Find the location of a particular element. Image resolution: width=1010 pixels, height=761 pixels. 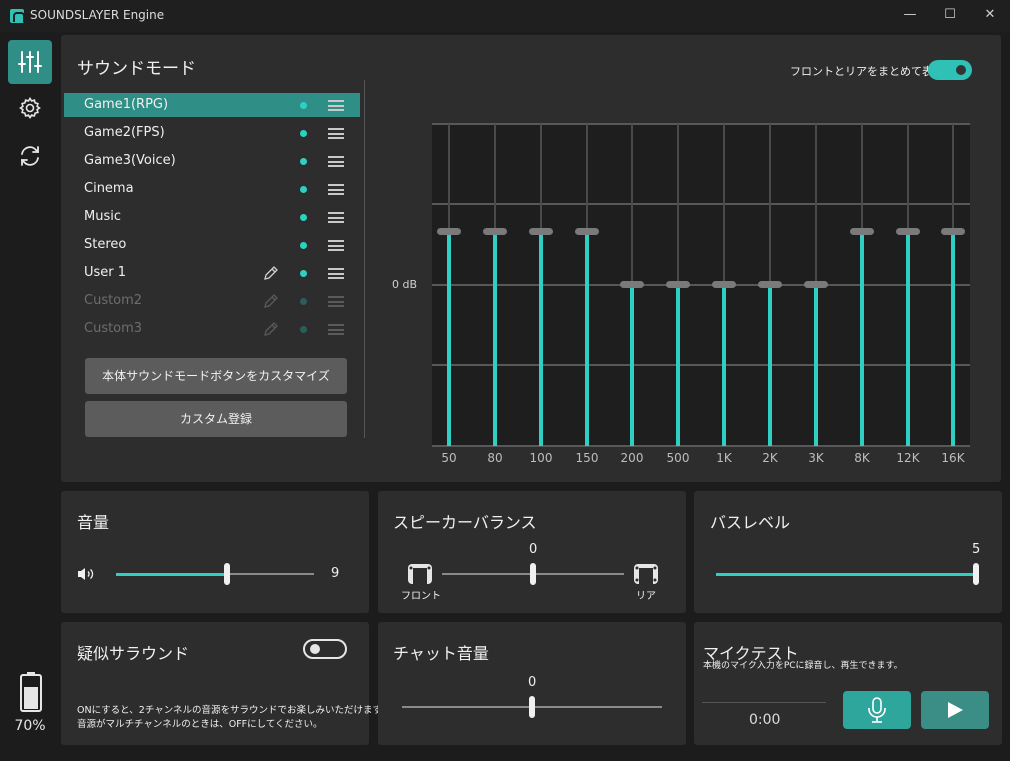

front-speaker-icon is located at coordinates (420, 574).